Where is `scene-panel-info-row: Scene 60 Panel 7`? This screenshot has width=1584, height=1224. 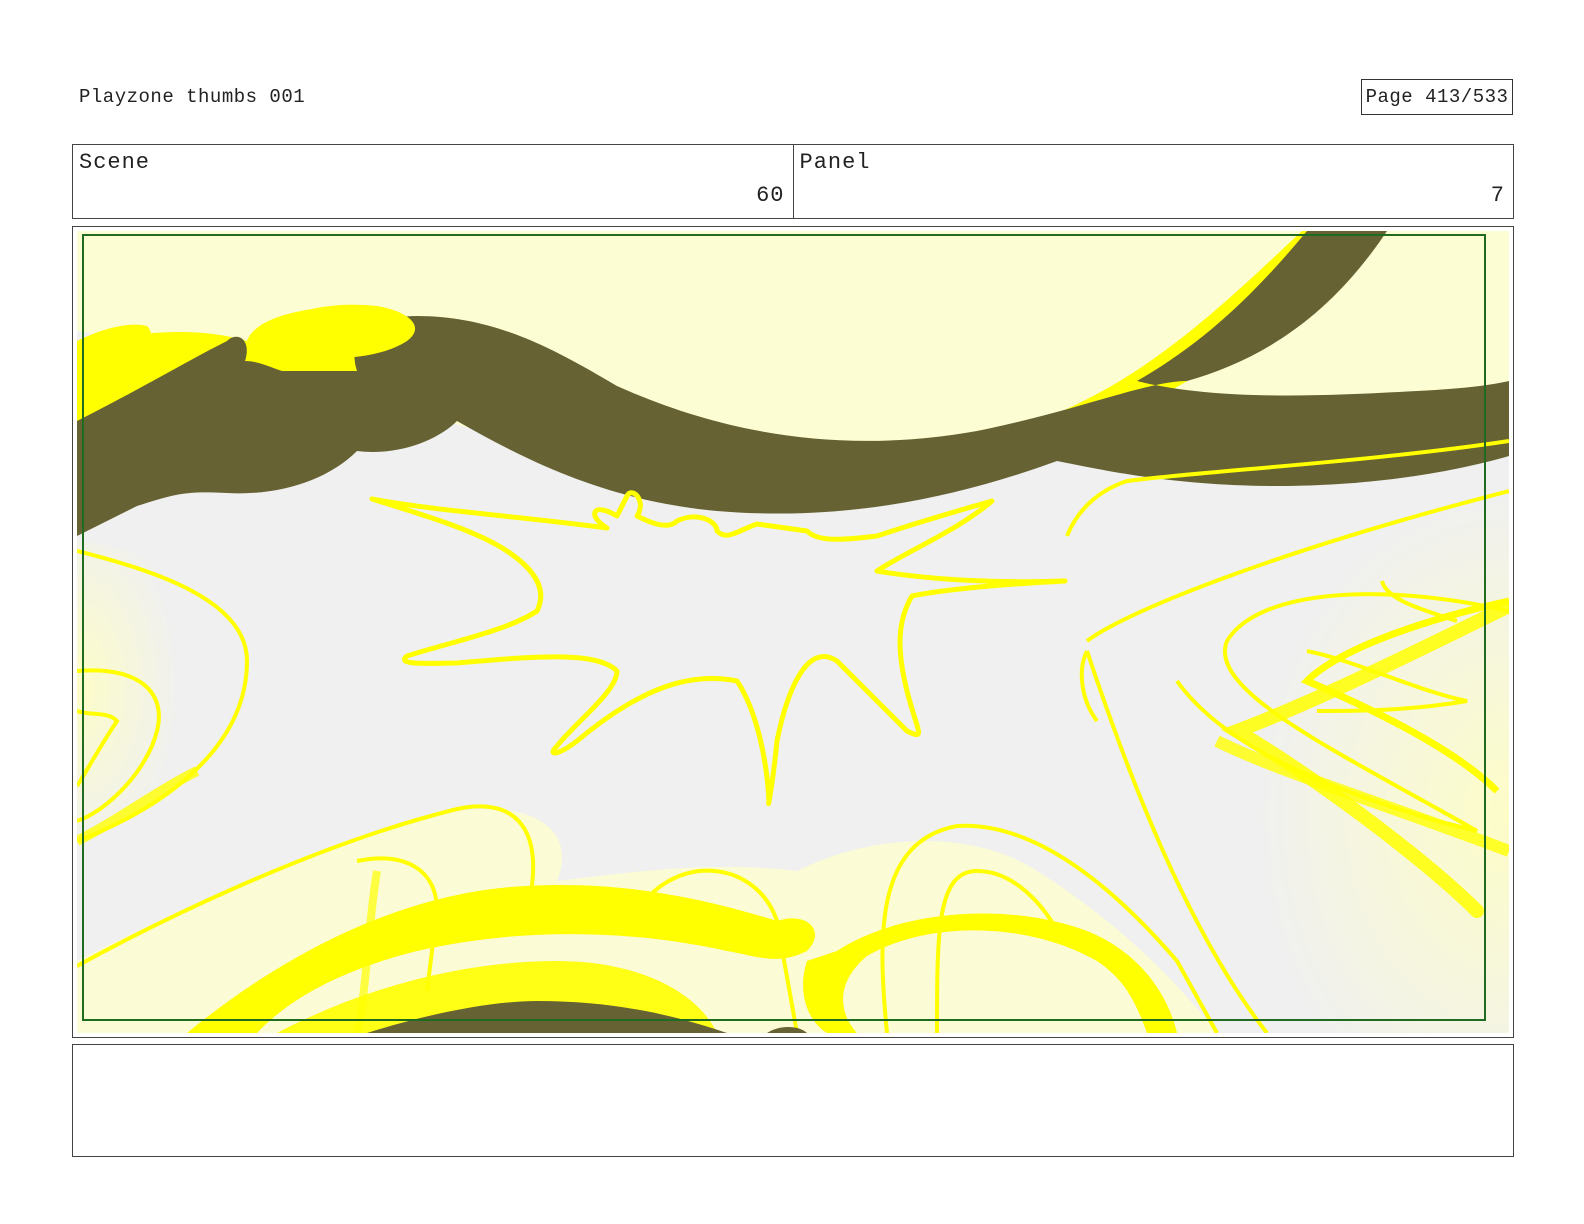
scene-panel-info-row: Scene 60 Panel 7 is located at coordinates (793, 181).